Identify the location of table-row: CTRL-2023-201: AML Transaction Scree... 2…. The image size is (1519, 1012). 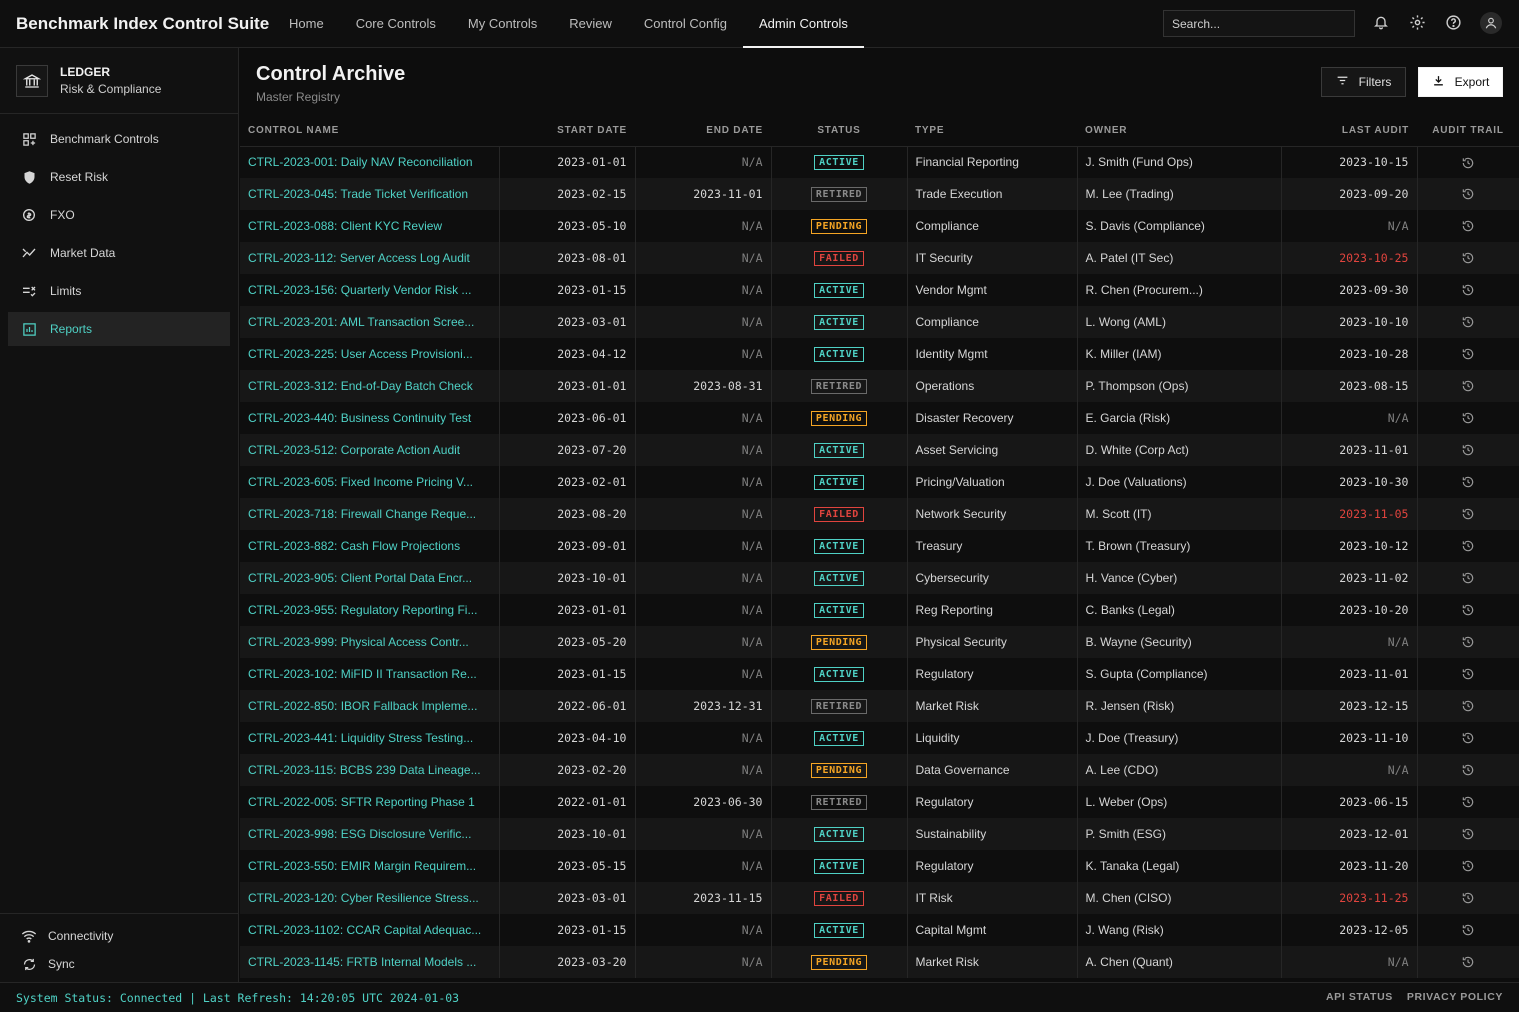
(879, 322).